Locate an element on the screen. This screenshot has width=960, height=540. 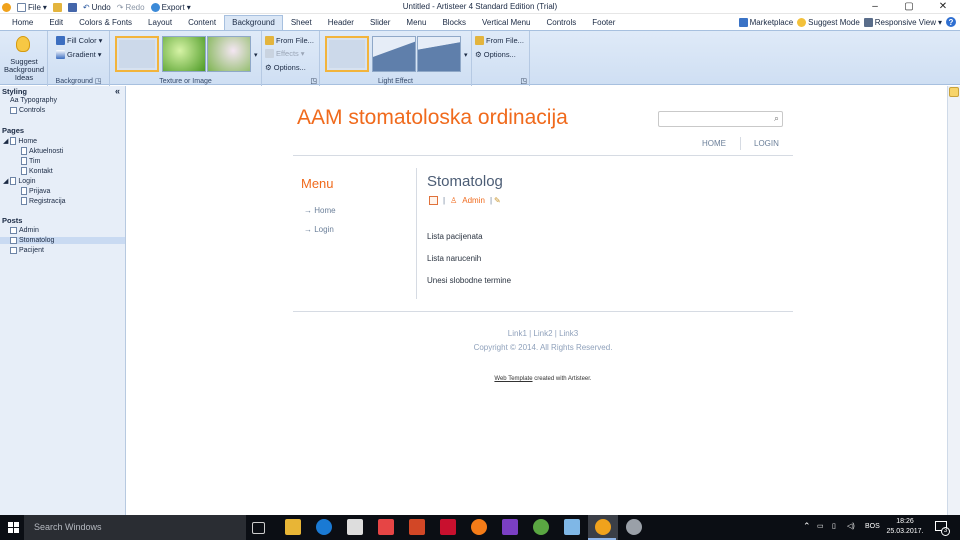
windows-start-icon is located at coordinates (13, 527).